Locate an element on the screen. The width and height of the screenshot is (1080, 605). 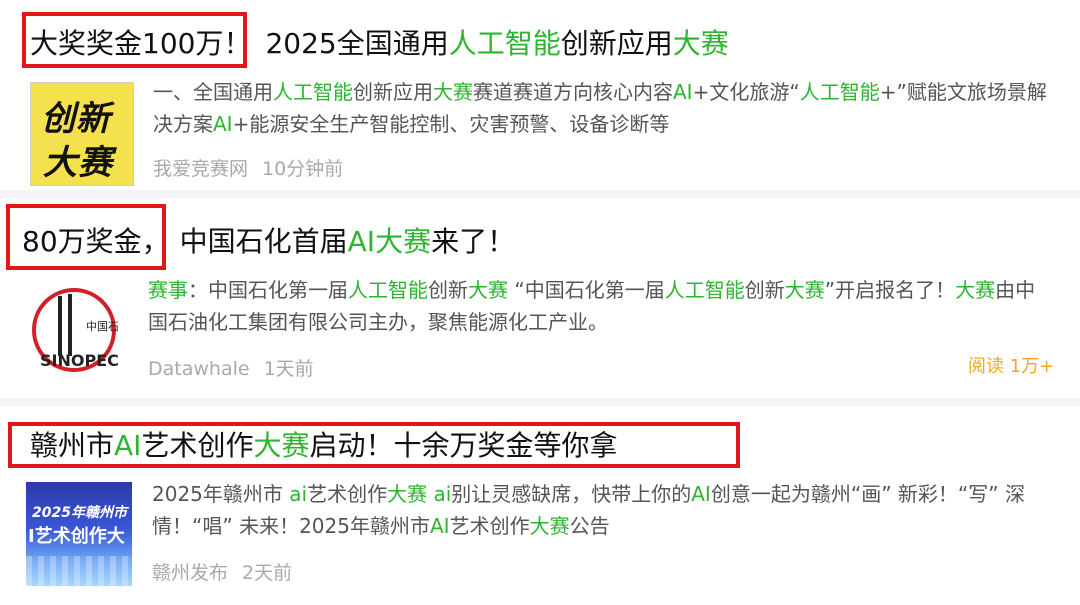
sinopec-logo-icon: 中国石化 SINOPEC is located at coordinates (75, 330).